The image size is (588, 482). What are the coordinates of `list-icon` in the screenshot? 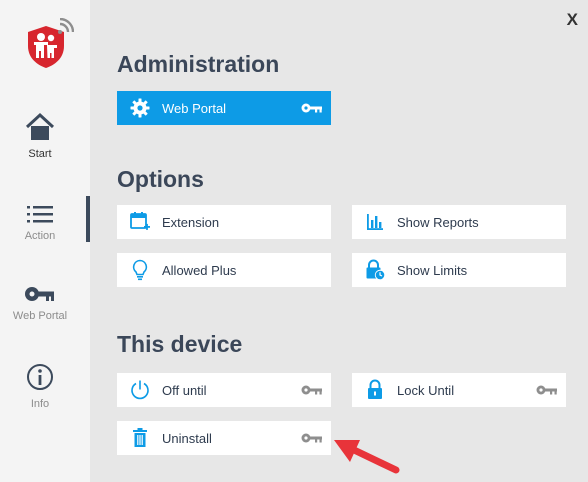 It's located at (40, 214).